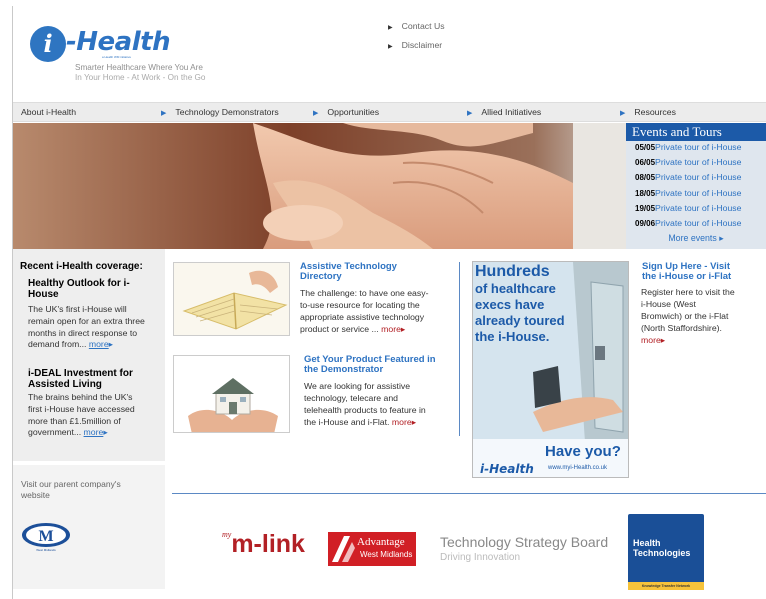 The height and width of the screenshot is (599, 766). Describe the element at coordinates (469, 493) in the screenshot. I see `sponsors-divider` at that location.